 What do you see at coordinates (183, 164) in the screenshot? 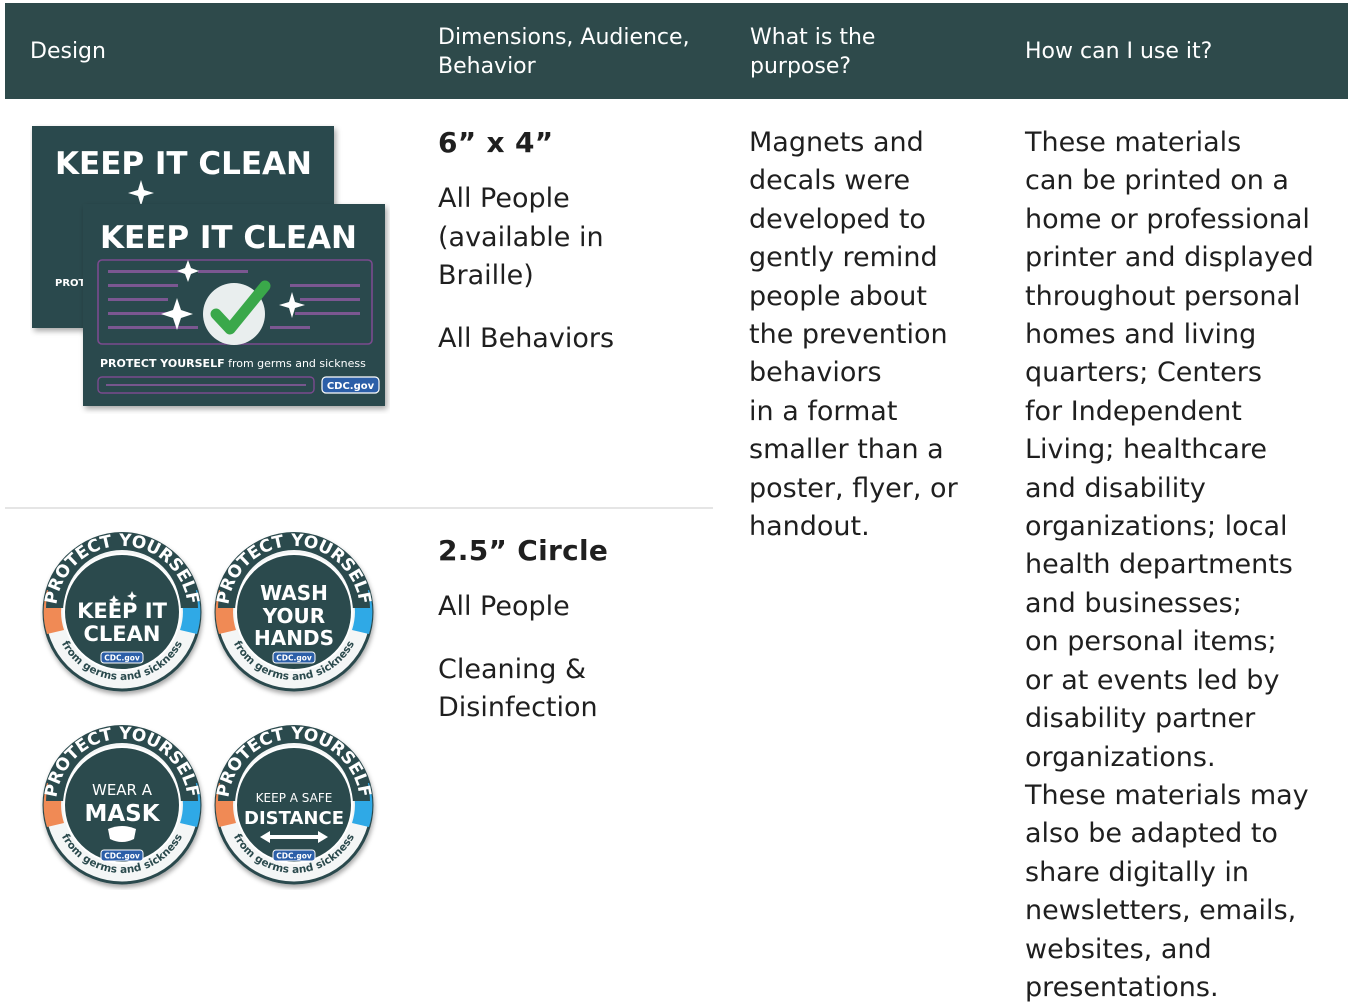
I see `back-card-headline: KEEP IT CLEAN` at bounding box center [183, 164].